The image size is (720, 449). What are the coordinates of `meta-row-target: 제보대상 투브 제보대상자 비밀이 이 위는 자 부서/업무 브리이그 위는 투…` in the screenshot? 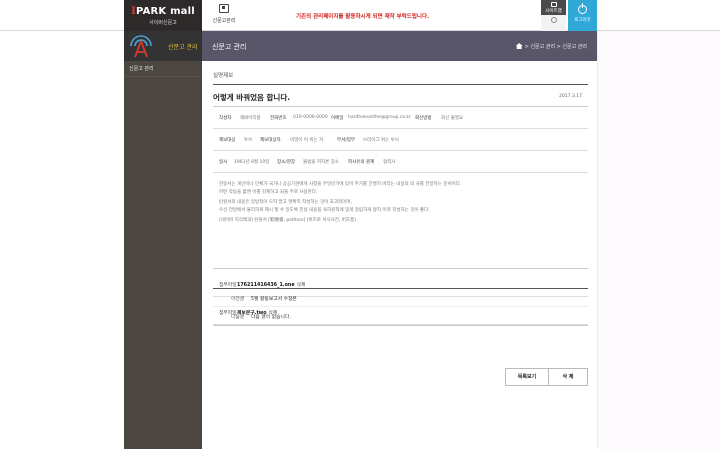 It's located at (400, 140).